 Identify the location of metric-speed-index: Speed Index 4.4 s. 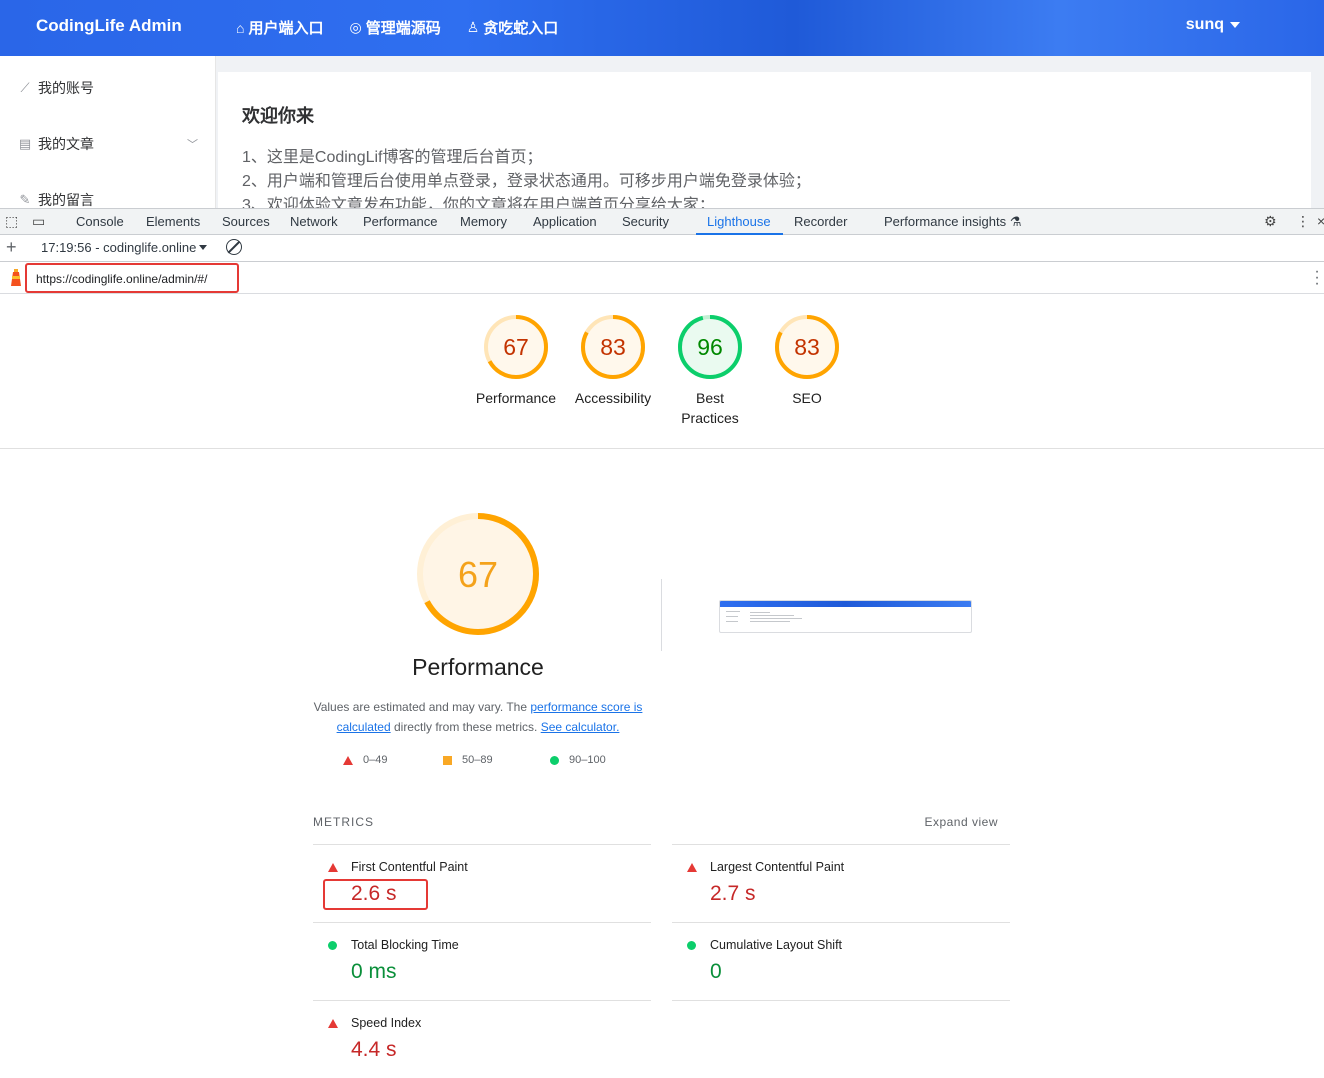
(482, 1039).